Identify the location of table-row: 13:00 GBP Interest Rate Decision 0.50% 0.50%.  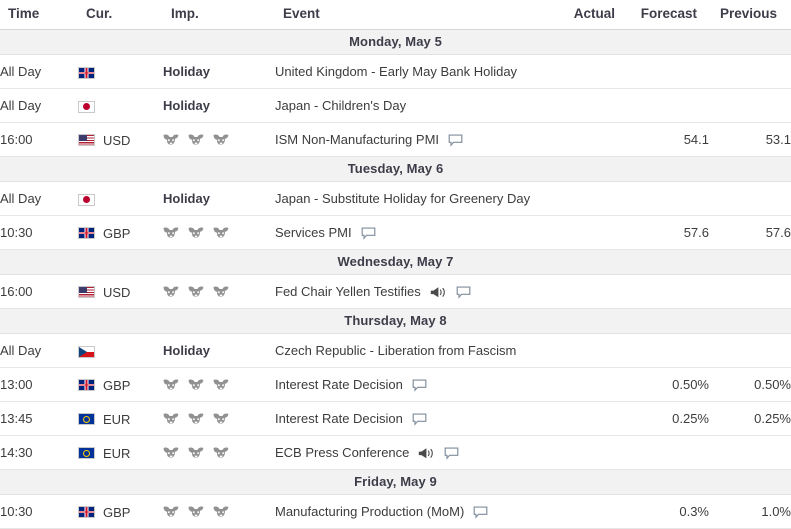
(395, 384).